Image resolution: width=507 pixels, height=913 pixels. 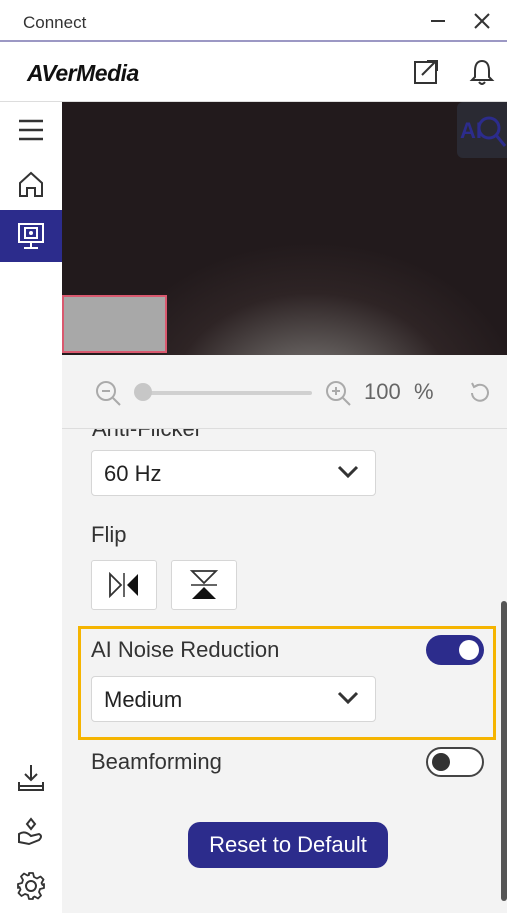 I want to click on close-button, so click(x=482, y=21).